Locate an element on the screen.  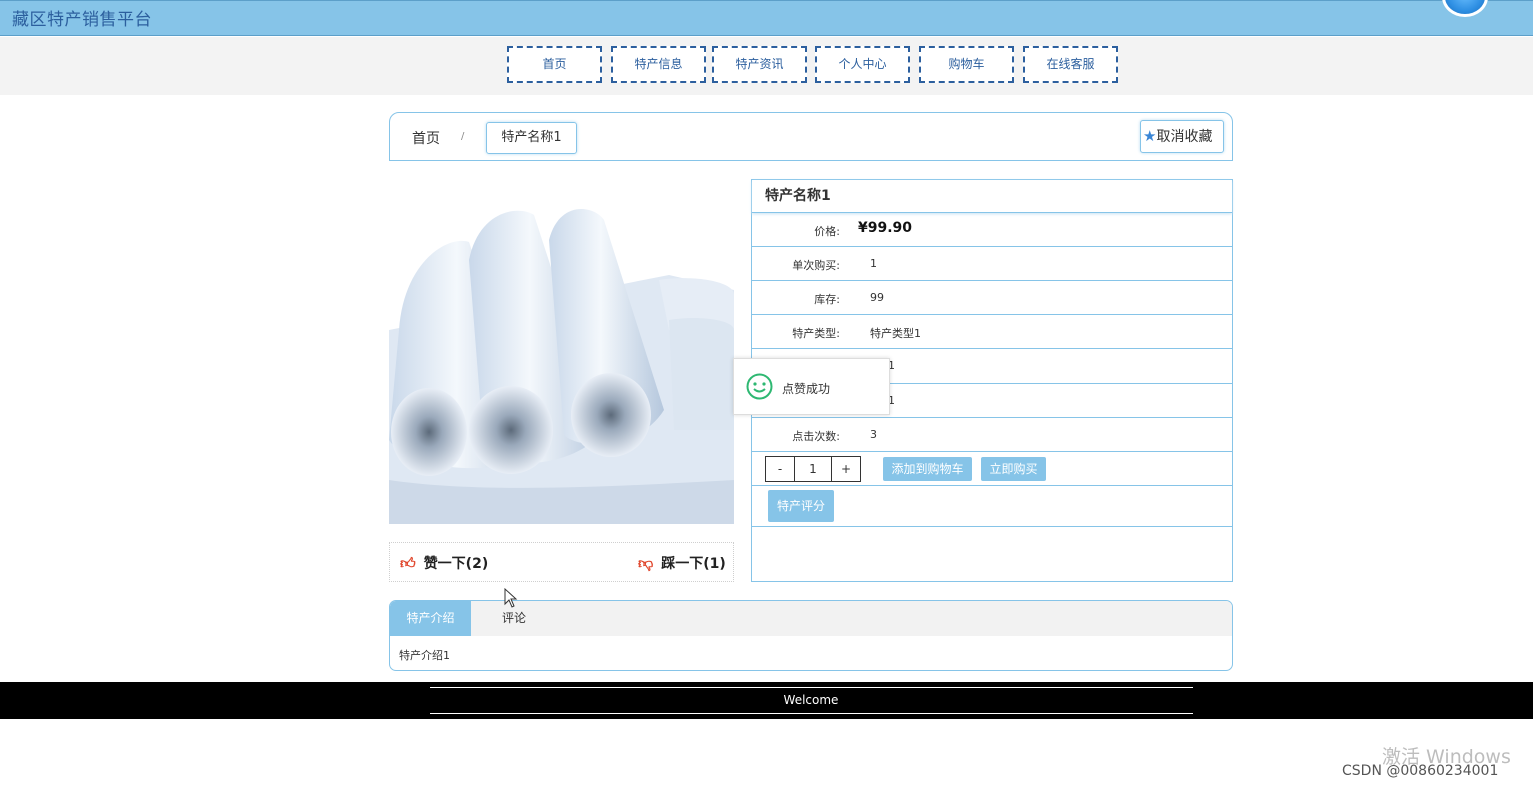
breadcrumb-current: 特产名称1 is located at coordinates (531, 138).